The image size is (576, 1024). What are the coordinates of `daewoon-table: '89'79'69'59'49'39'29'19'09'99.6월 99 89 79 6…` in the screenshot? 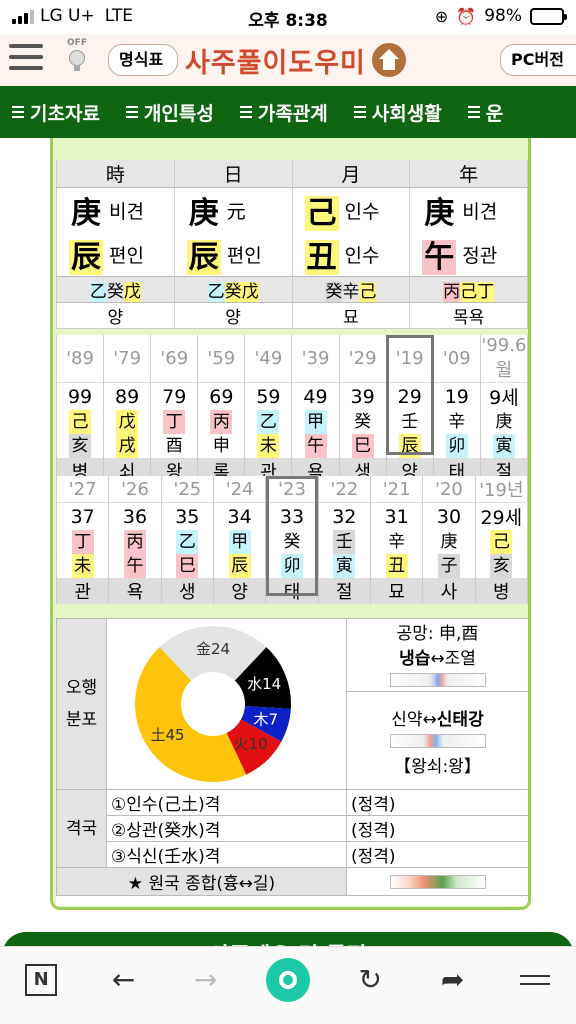 It's located at (291, 409).